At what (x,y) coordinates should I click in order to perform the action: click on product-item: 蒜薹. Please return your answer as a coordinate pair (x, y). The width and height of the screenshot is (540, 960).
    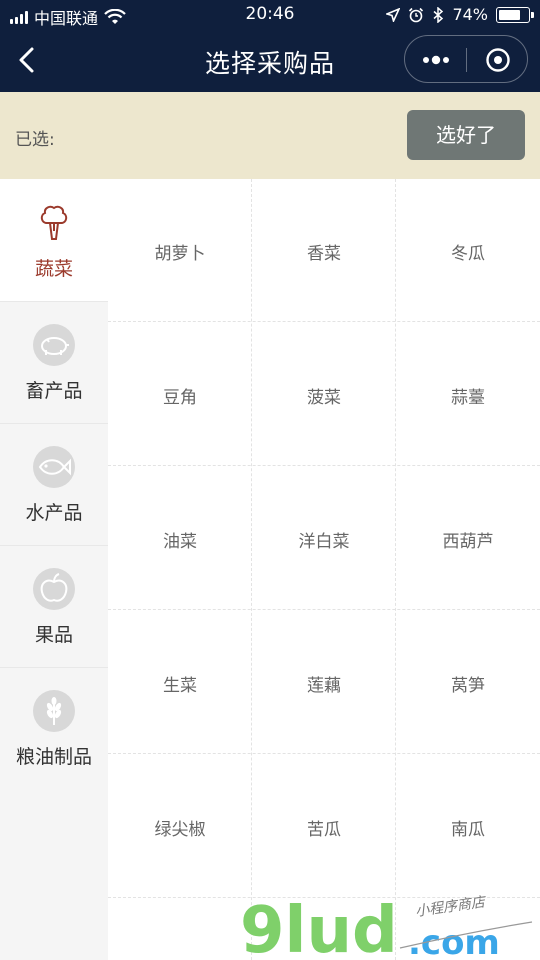
    Looking at the image, I should click on (468, 395).